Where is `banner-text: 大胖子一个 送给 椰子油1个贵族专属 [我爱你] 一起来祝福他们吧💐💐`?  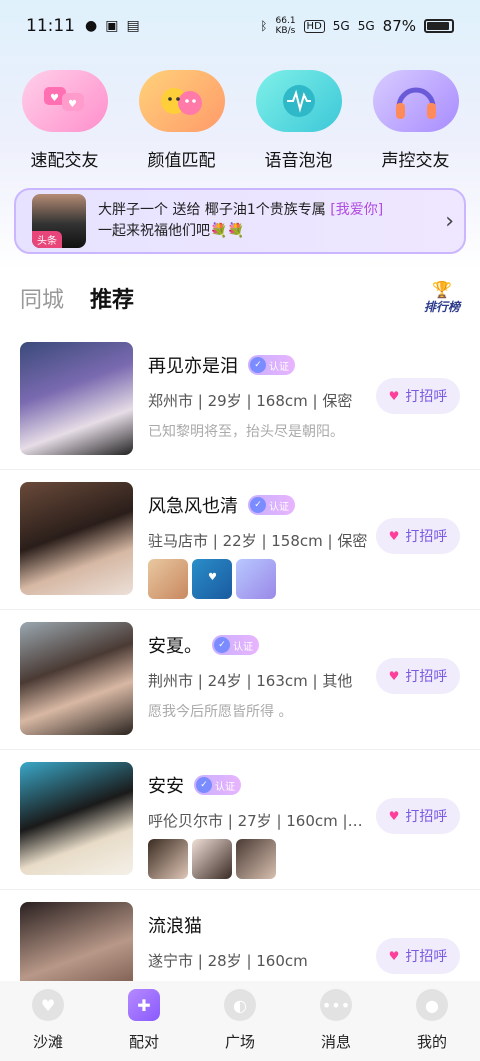 banner-text: 大胖子一个 送给 椰子油1个贵族专属 [我爱你] 一起来祝福他们吧💐💐 is located at coordinates (268, 221).